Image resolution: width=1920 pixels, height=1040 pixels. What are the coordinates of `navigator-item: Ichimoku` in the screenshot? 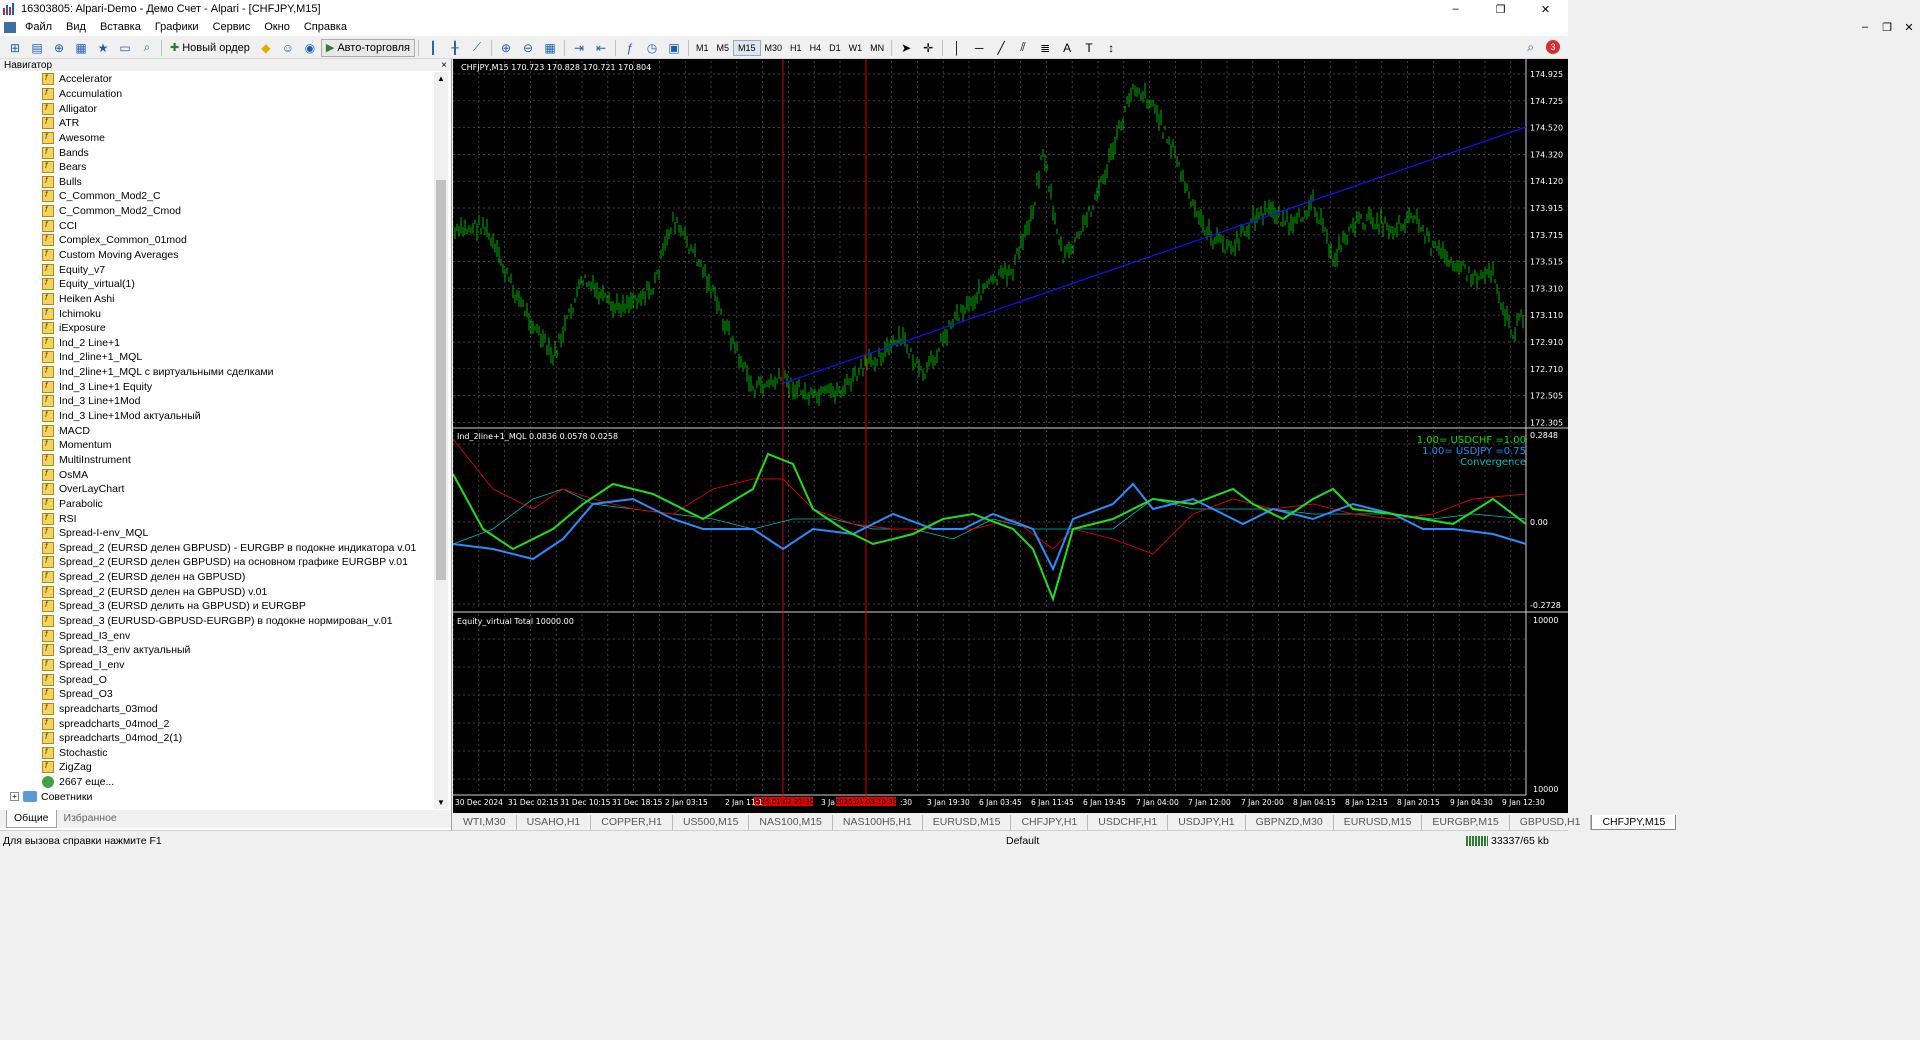 It's located at (217, 313).